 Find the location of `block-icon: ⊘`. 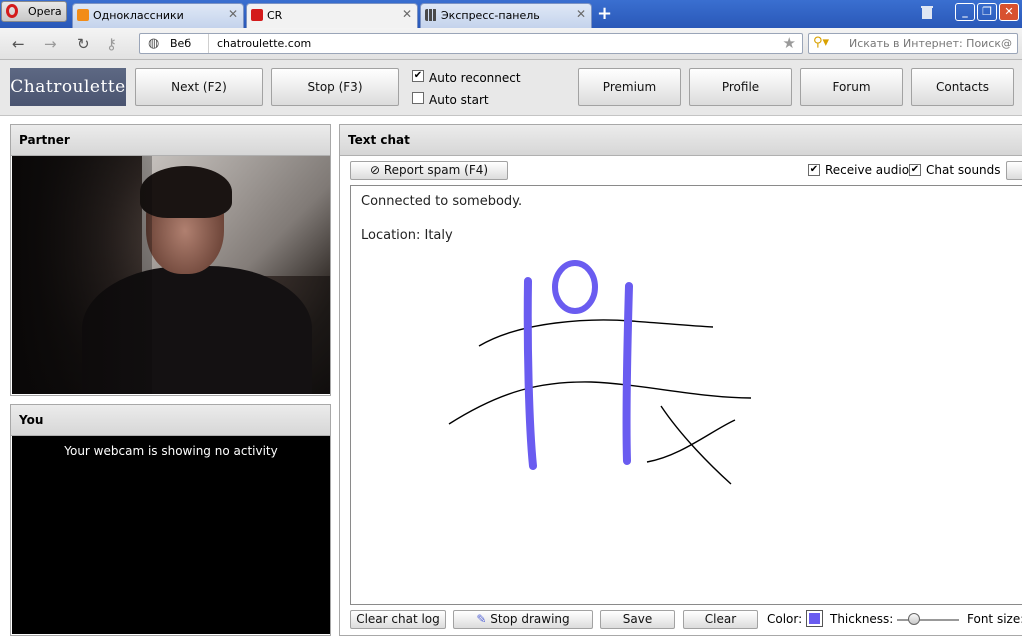

block-icon: ⊘ is located at coordinates (376, 170).